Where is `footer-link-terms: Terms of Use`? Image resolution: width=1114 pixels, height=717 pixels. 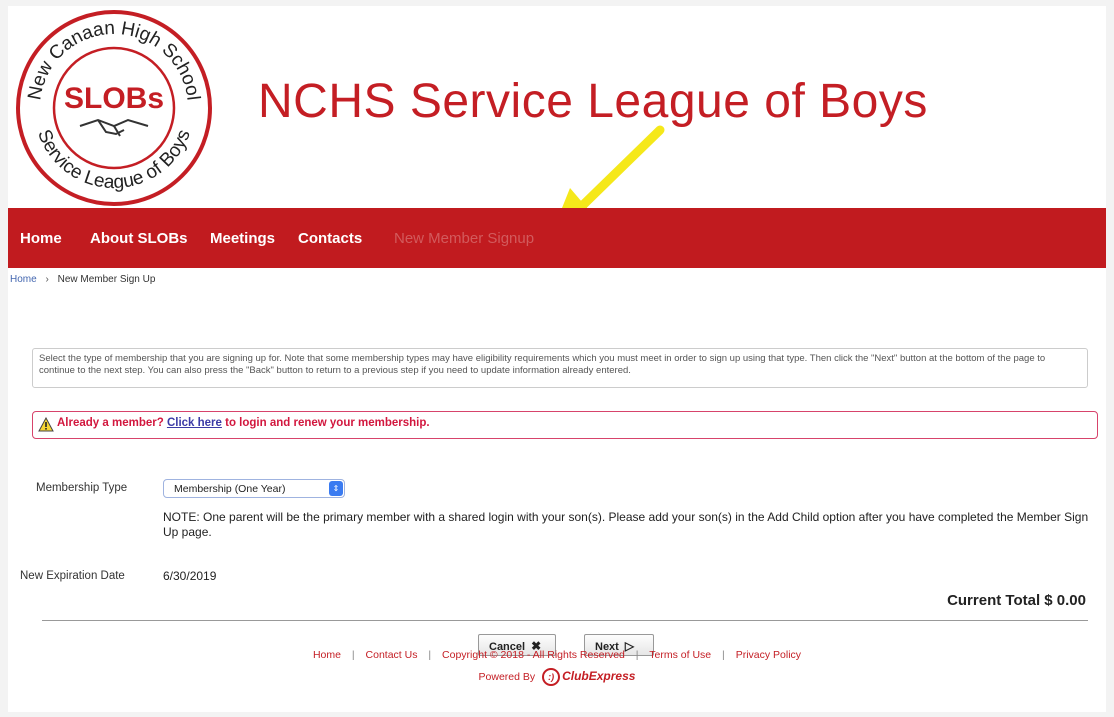 footer-link-terms: Terms of Use is located at coordinates (680, 655).